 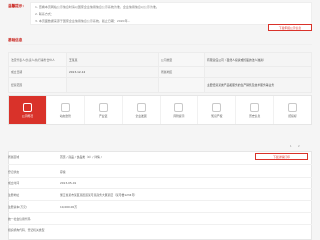 What do you see at coordinates (291, 146) in the screenshot?
I see `page-1: 1` at bounding box center [291, 146].